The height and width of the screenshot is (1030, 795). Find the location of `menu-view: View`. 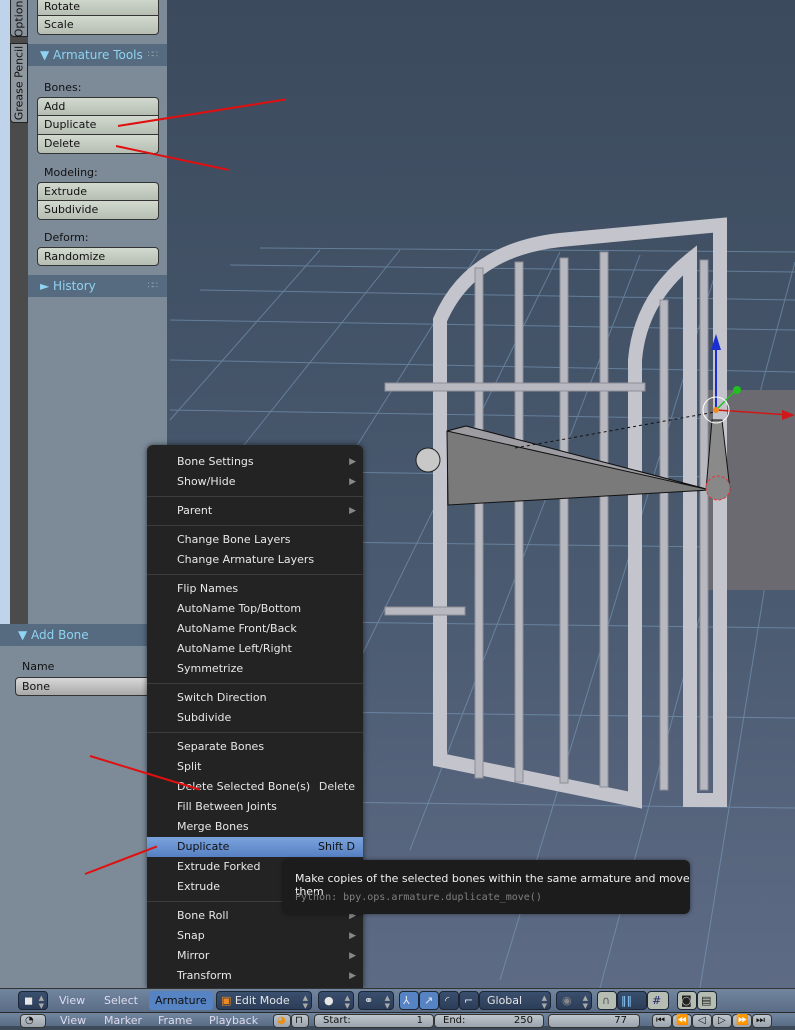

menu-view: View is located at coordinates (72, 1000).